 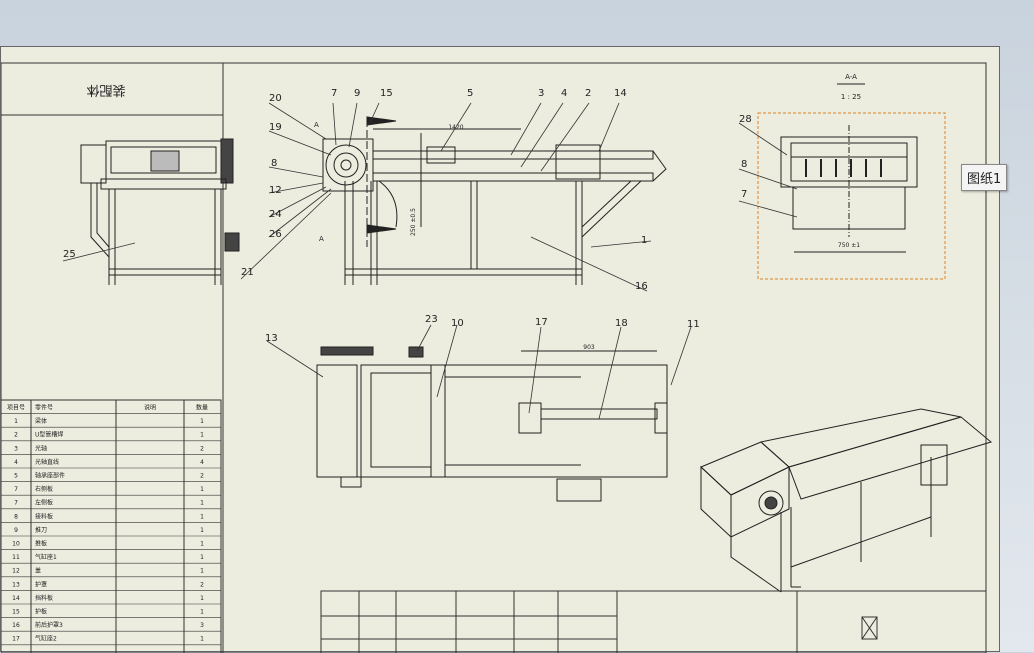 I want to click on bom-header-cell: 数量, so click(x=202, y=408).